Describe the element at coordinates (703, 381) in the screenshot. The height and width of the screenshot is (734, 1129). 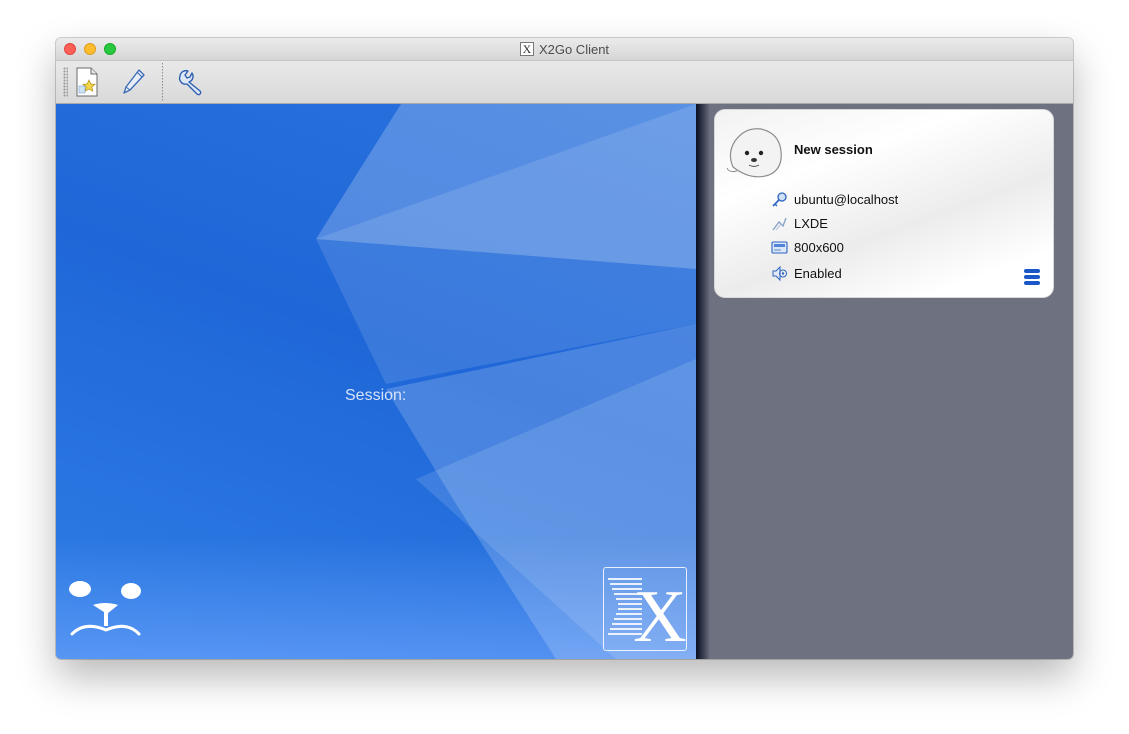
I see `pane-splitter` at that location.